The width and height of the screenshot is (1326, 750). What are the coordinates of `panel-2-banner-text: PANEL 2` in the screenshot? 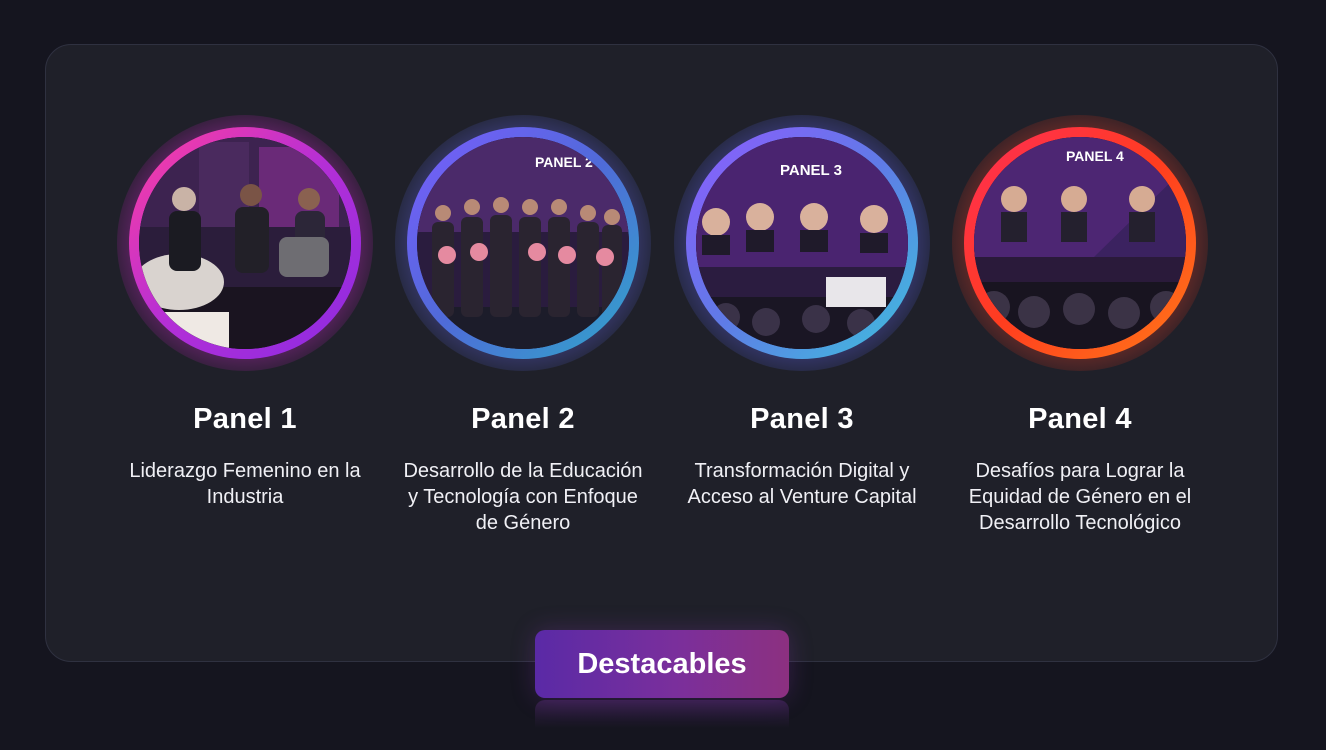 It's located at (564, 162).